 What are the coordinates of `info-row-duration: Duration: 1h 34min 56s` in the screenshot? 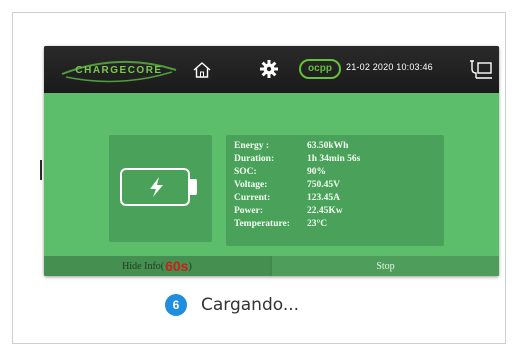 It's located at (297, 159).